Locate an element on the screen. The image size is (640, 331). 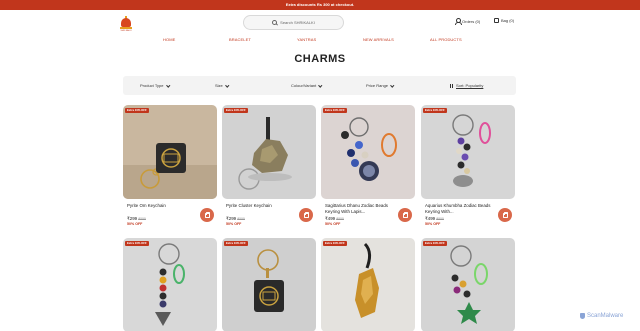
filter-colour: Colour/Variant is located at coordinates (307, 85).